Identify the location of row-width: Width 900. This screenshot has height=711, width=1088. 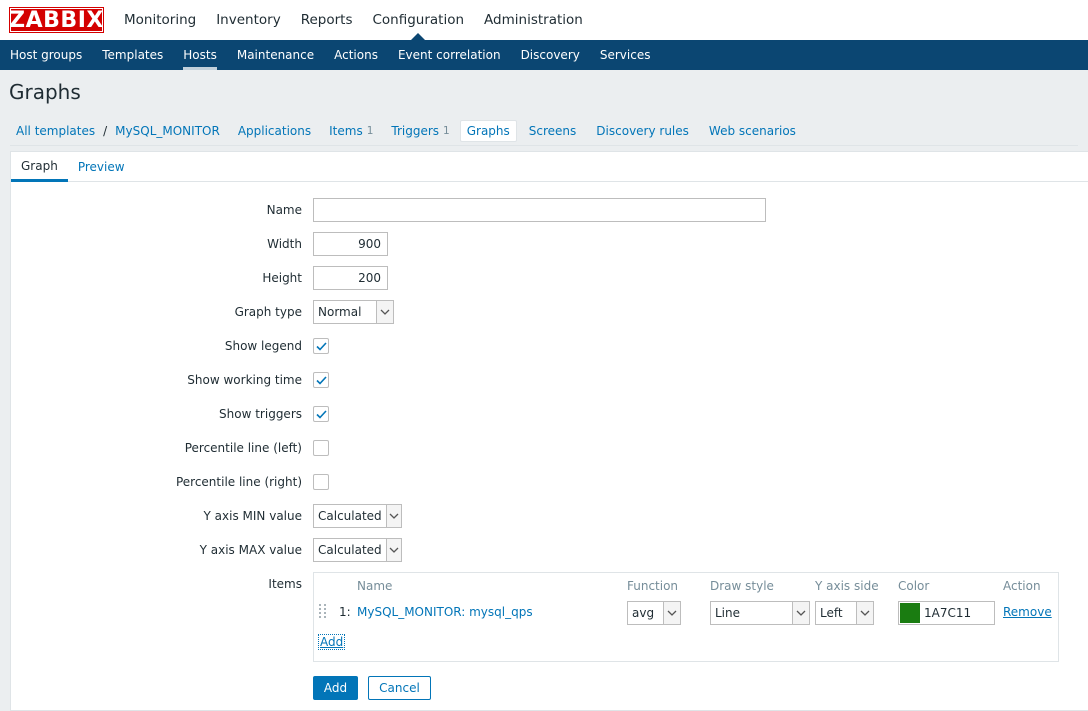
(549, 244).